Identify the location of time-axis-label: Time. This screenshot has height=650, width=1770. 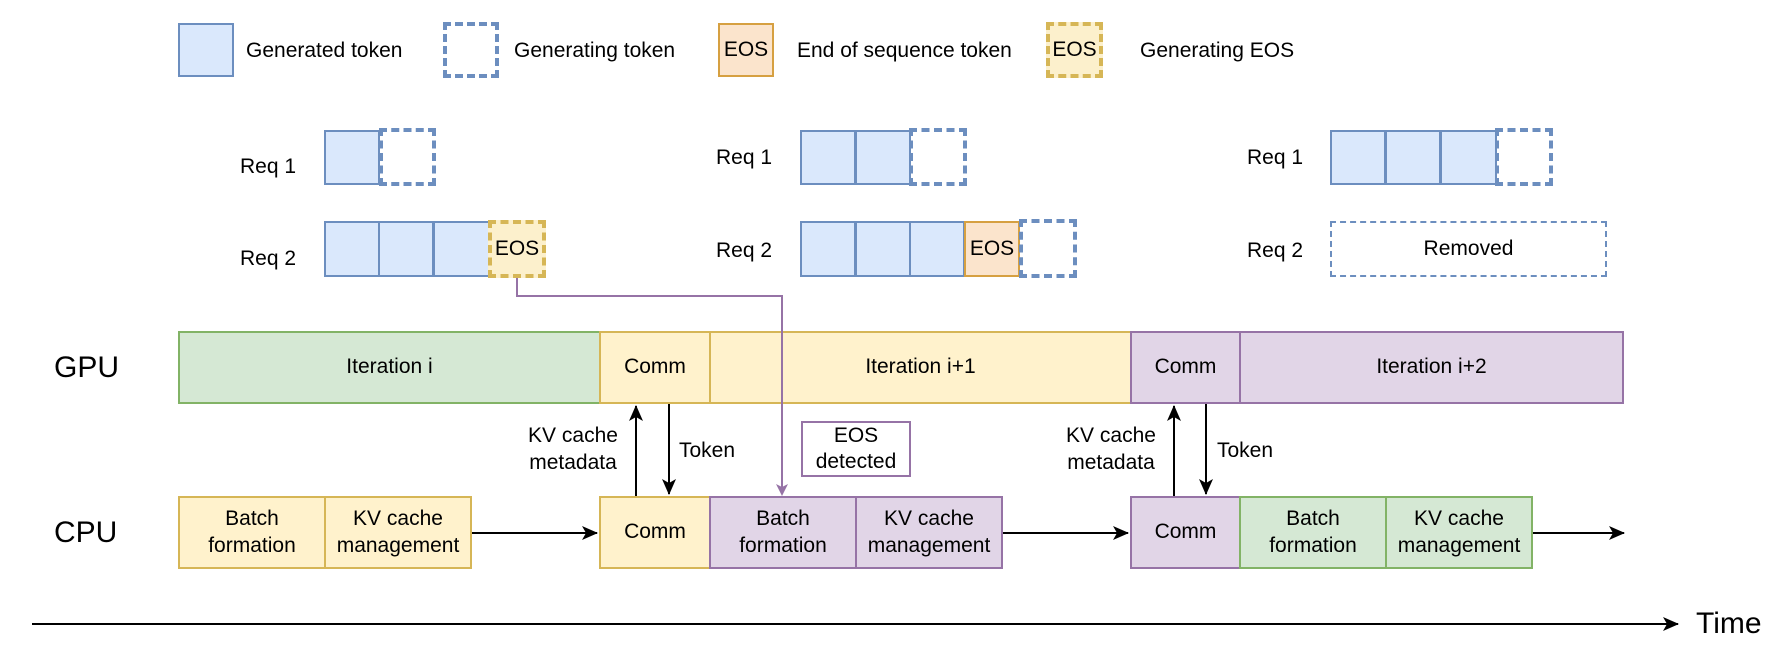
(1729, 623).